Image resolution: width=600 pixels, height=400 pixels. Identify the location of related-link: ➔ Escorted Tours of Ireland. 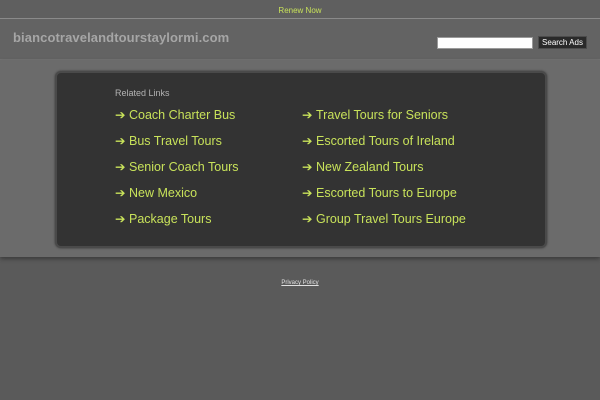
(384, 146).